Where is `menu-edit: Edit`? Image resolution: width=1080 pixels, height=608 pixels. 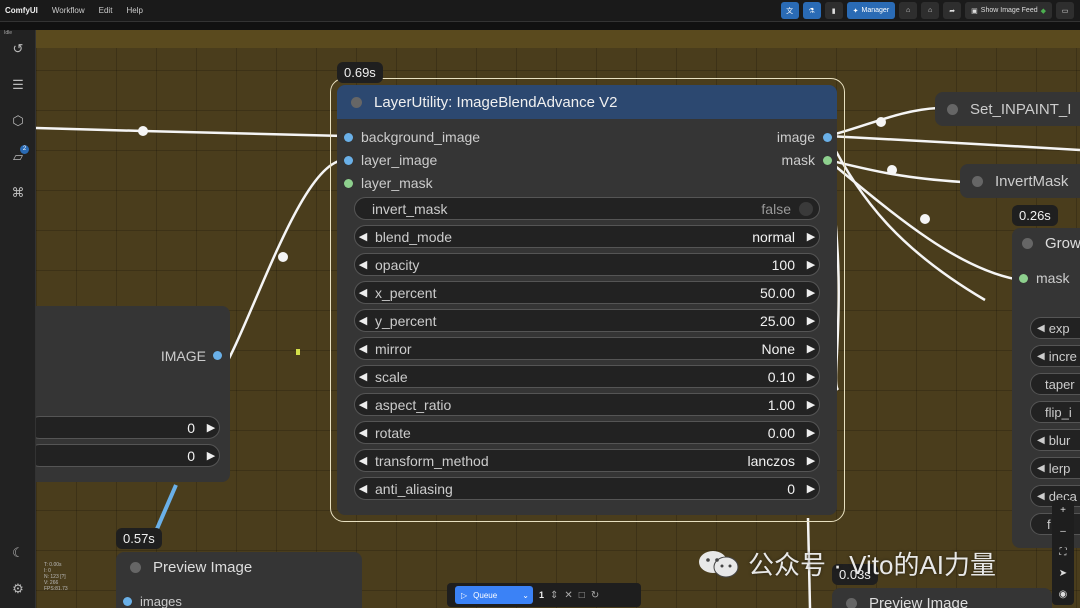
menu-edit: Edit is located at coordinates (106, 10).